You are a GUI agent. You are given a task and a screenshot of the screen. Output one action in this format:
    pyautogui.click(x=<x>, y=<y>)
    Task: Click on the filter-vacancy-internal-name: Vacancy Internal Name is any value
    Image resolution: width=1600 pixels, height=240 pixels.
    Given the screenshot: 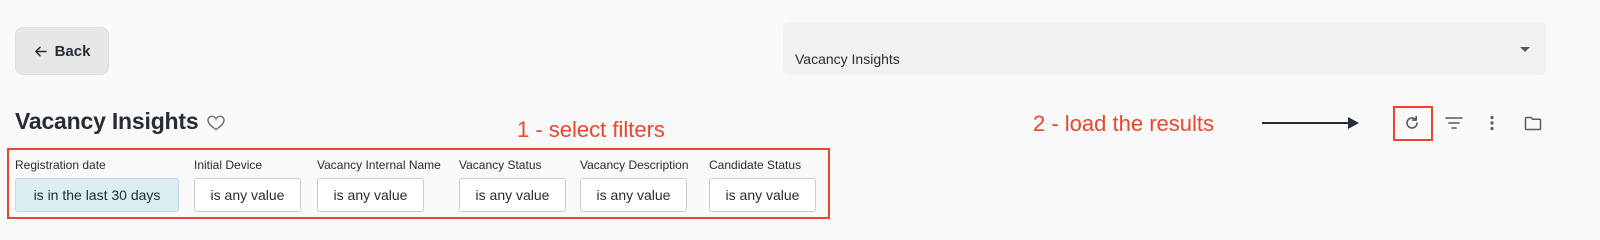 What is the action you would take?
    pyautogui.click(x=379, y=185)
    